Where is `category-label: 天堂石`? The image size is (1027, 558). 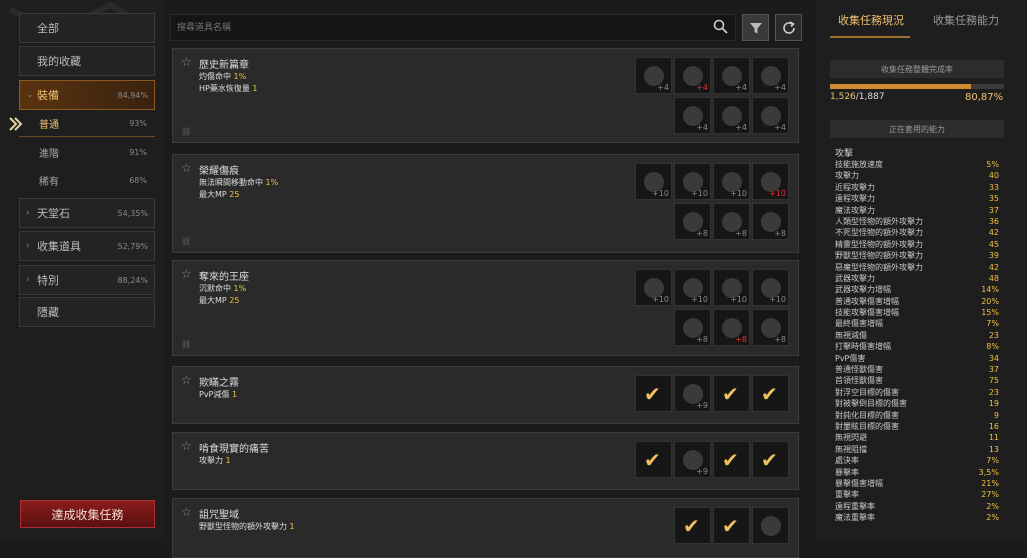 category-label: 天堂石 is located at coordinates (53, 213).